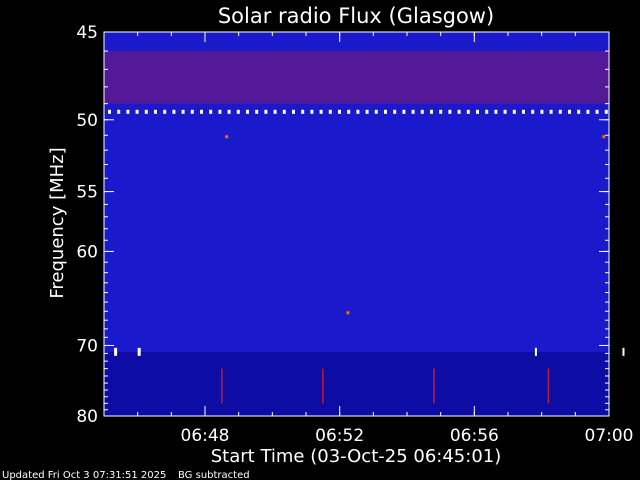  Describe the element at coordinates (339, 436) in the screenshot. I see `x-tick-label: 06:52` at that location.